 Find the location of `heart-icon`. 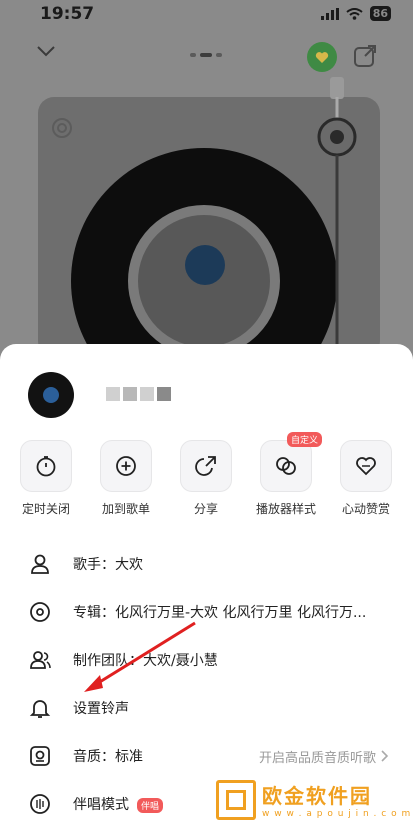

heart-icon is located at coordinates (322, 57).